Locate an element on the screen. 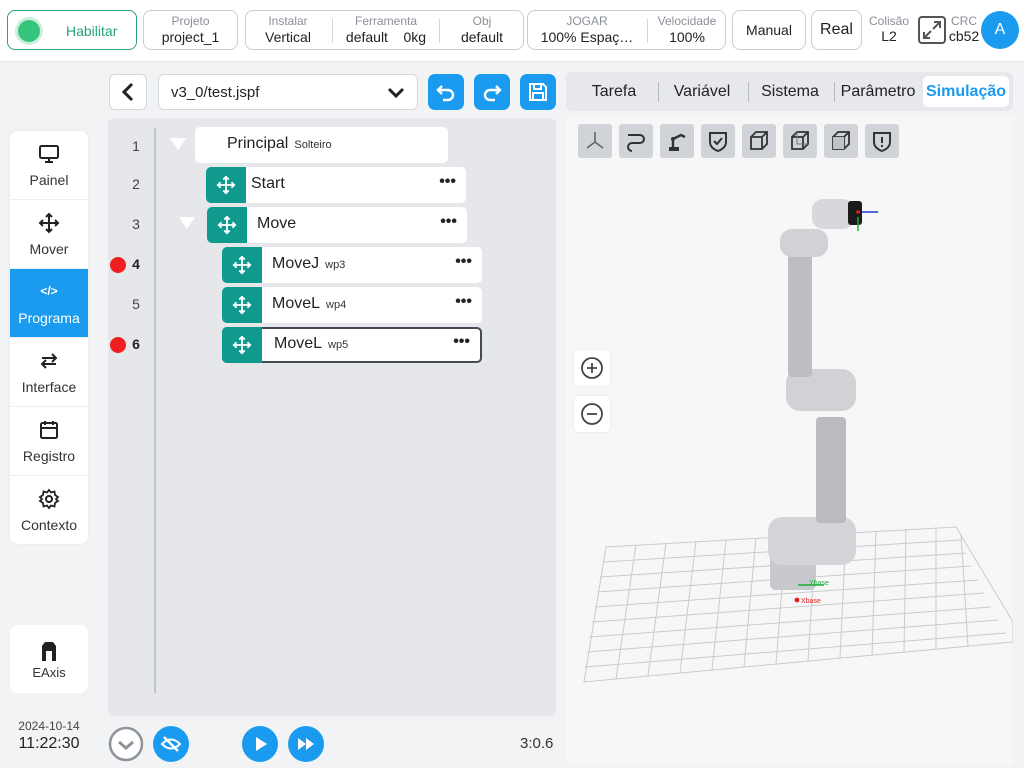  chevron-circle-icon is located at coordinates (126, 744).